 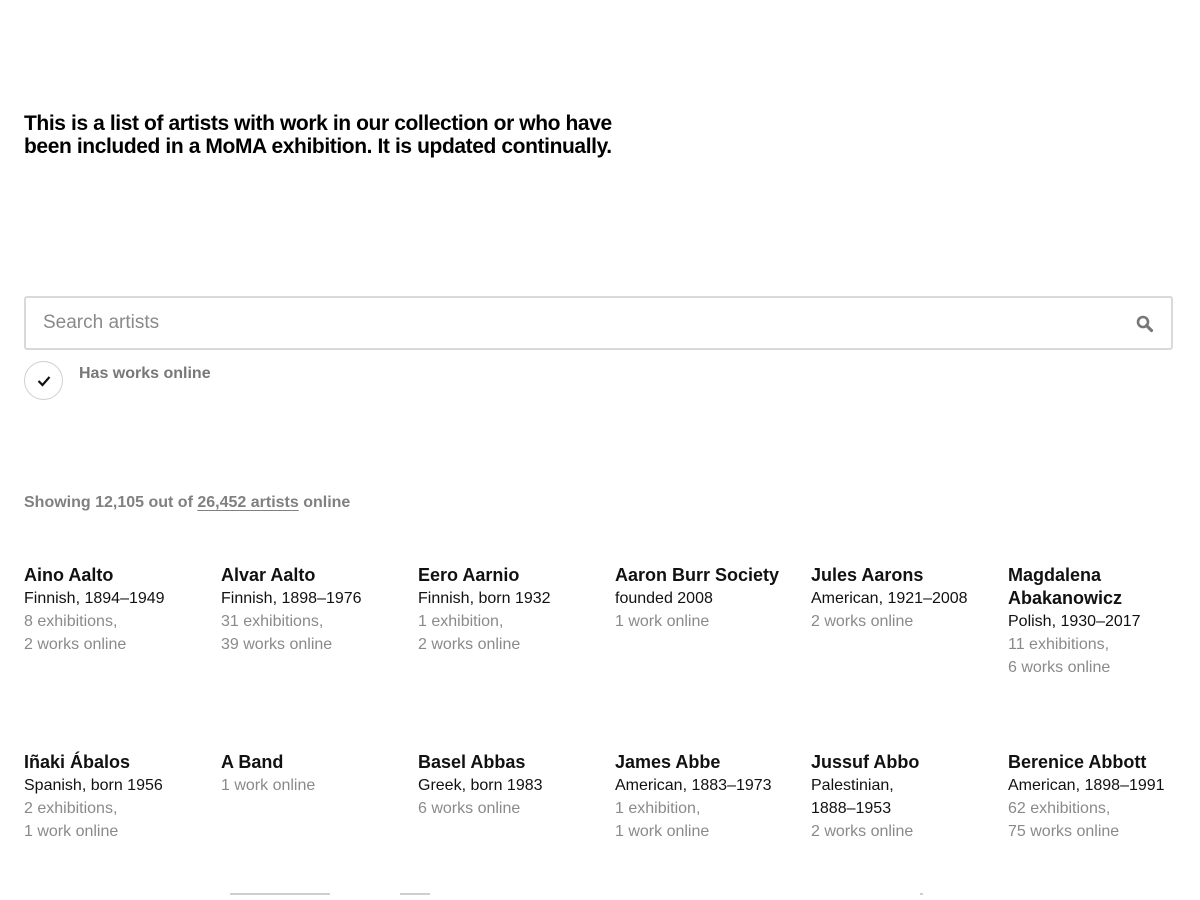 I want to click on artist-bio: Finnish, 1894–1949, so click(x=94, y=598).